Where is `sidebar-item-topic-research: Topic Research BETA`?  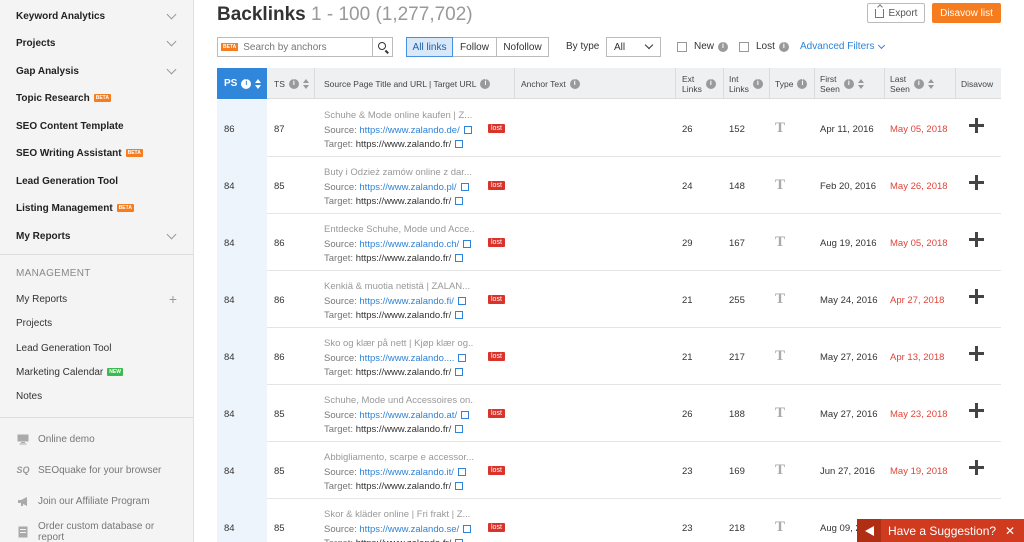
sidebar-item-topic-research: Topic Research BETA is located at coordinates (97, 98).